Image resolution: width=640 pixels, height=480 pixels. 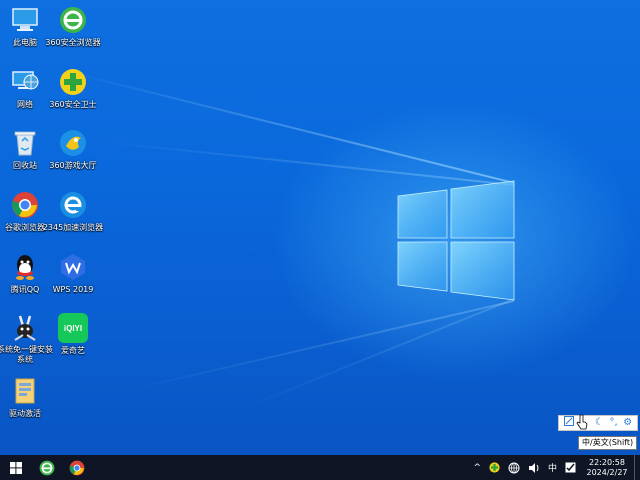 What do you see at coordinates (613, 423) in the screenshot?
I see `punctuation-icon: °,` at bounding box center [613, 423].